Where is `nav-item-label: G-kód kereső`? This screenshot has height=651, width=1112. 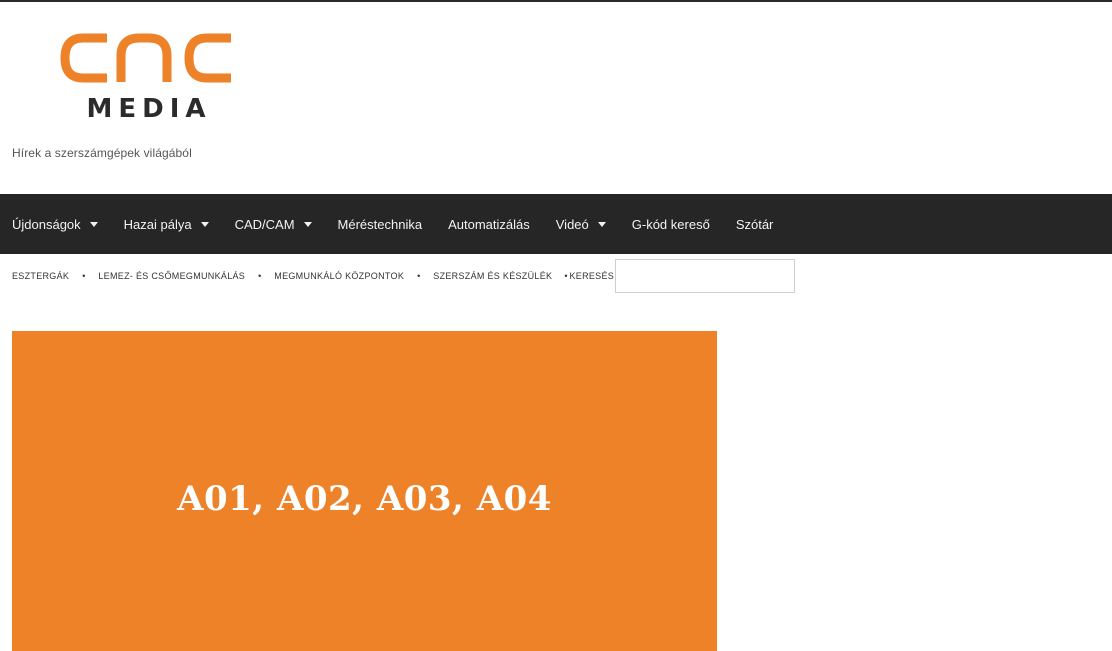
nav-item-label: G-kód kereső is located at coordinates (670, 224).